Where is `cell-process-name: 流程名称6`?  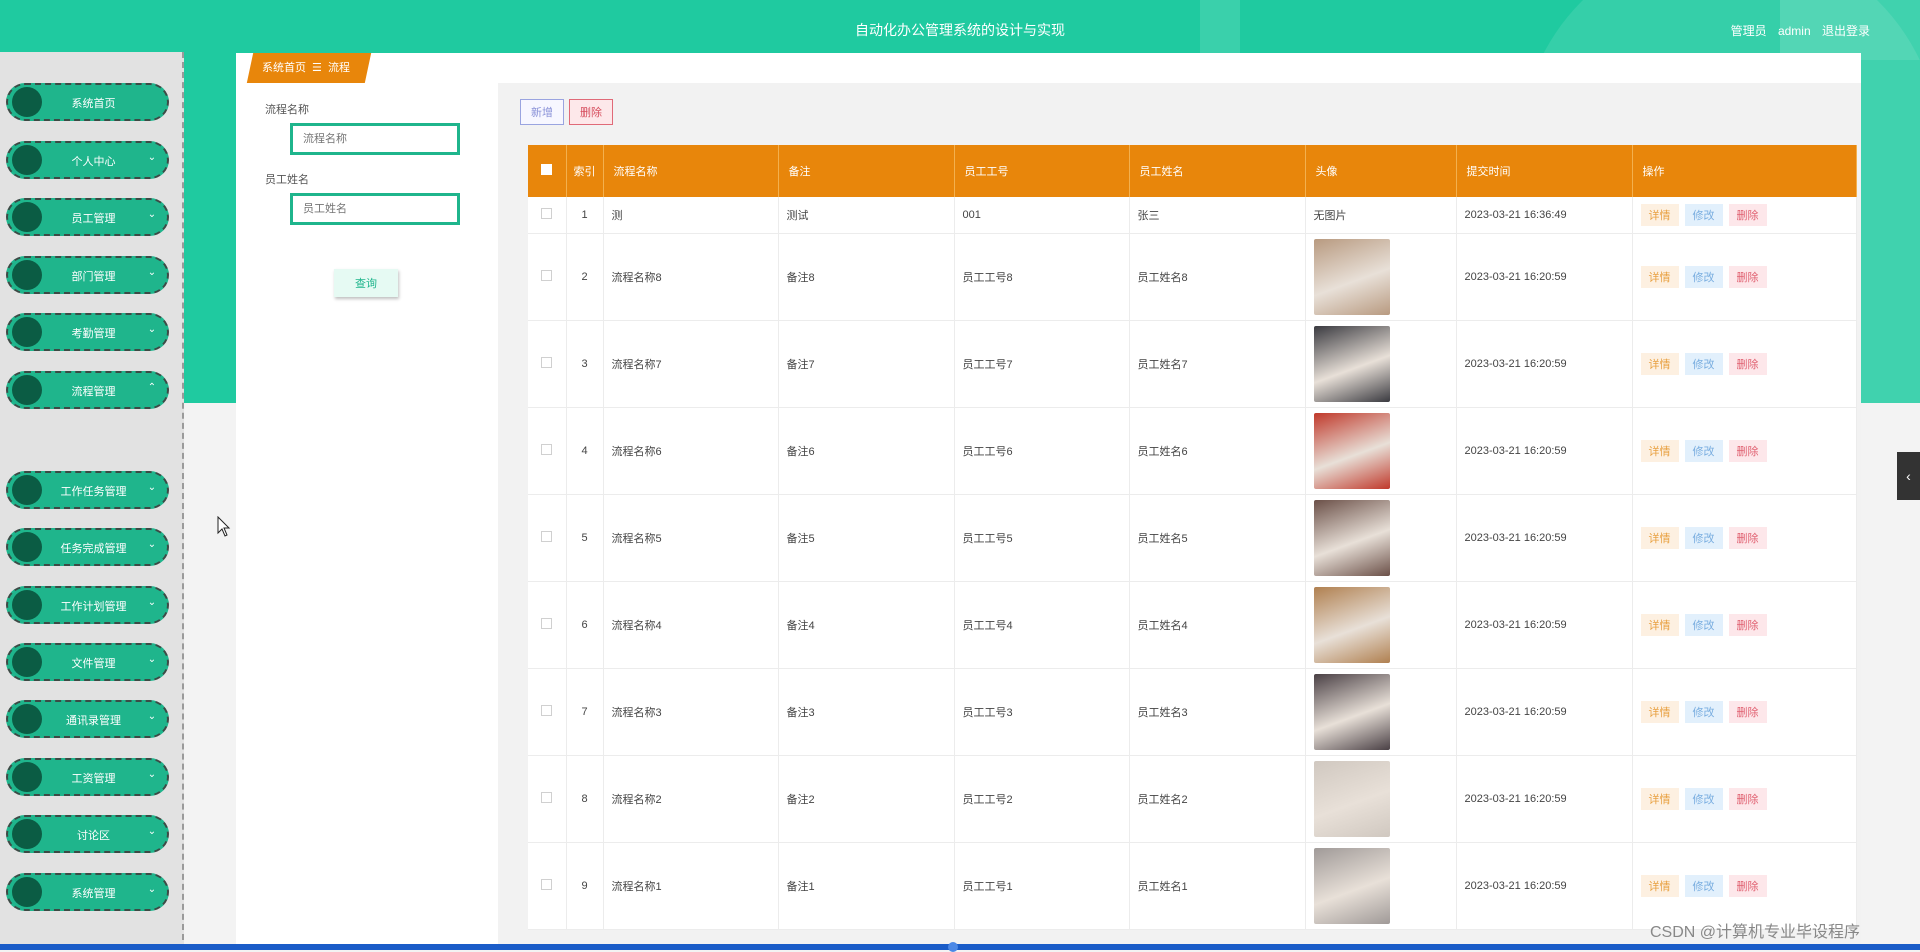 cell-process-name: 流程名称6 is located at coordinates (691, 451).